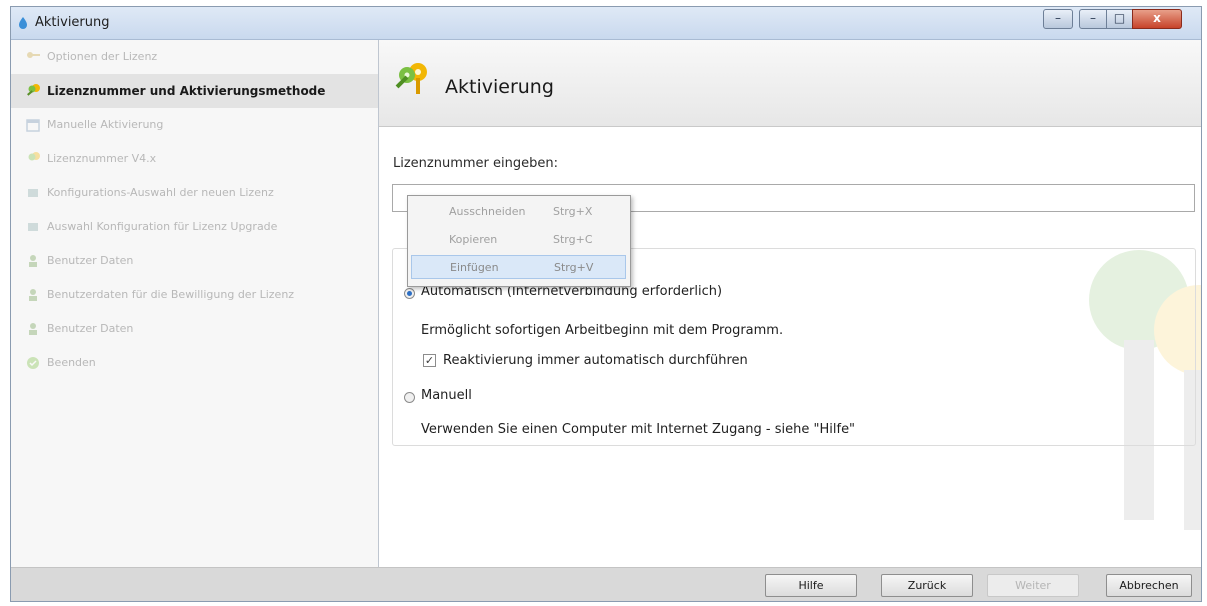 The height and width of the screenshot is (606, 1207). Describe the element at coordinates (574, 267) in the screenshot. I see `menu-item-shortcut: Strg+V` at that location.